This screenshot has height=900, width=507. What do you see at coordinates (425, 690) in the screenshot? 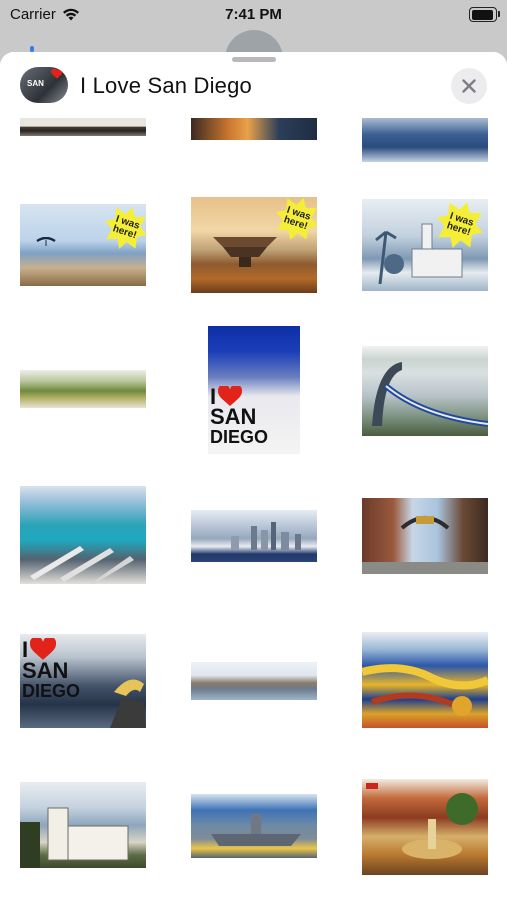
I see `mosaic-icon` at bounding box center [425, 690].